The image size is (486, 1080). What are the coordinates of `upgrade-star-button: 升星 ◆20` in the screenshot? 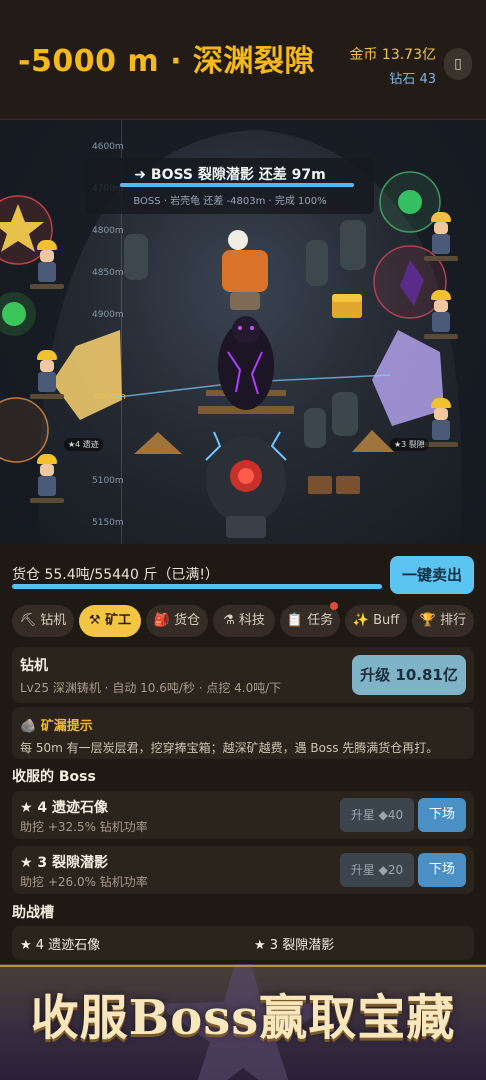 It's located at (377, 870).